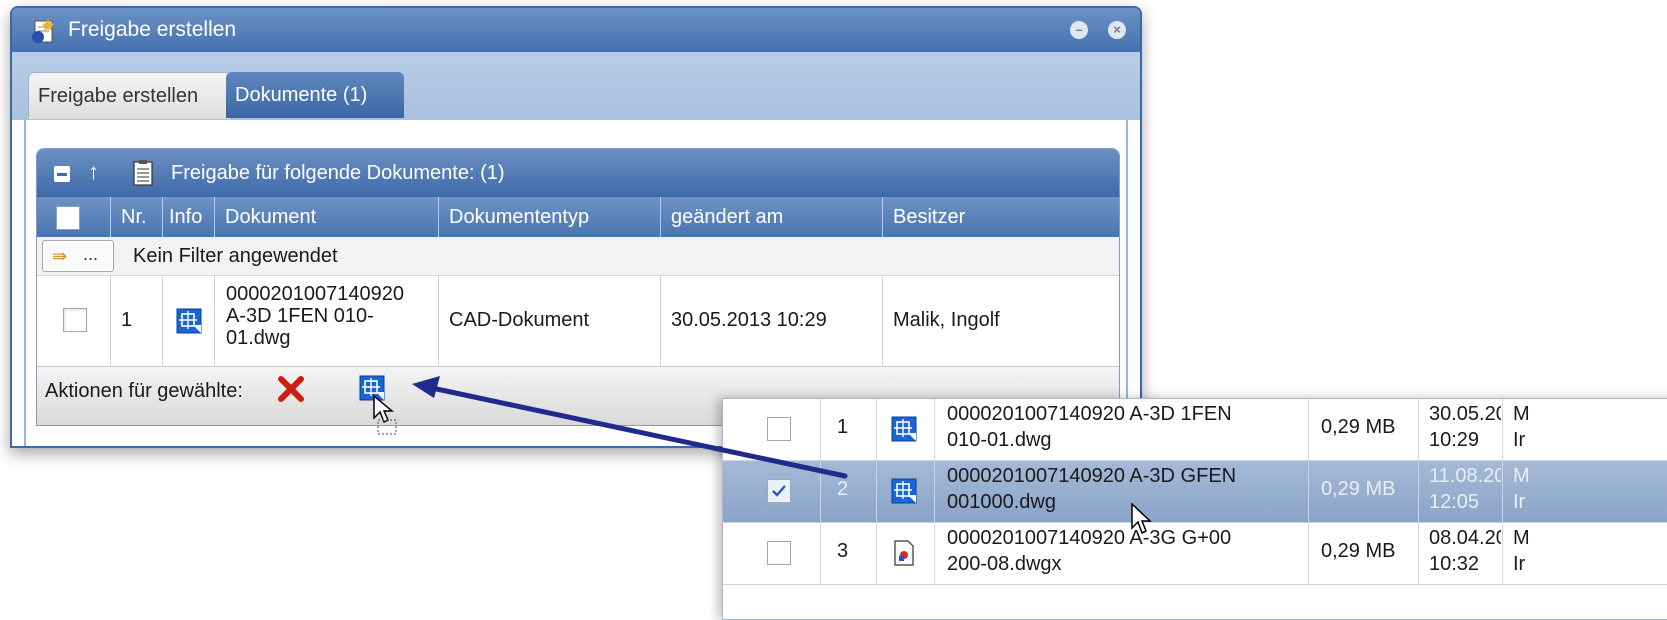 This screenshot has width=1667, height=620. Describe the element at coordinates (550, 217) in the screenshot. I see `column-header-dokumententyp: Dokumententyp` at that location.